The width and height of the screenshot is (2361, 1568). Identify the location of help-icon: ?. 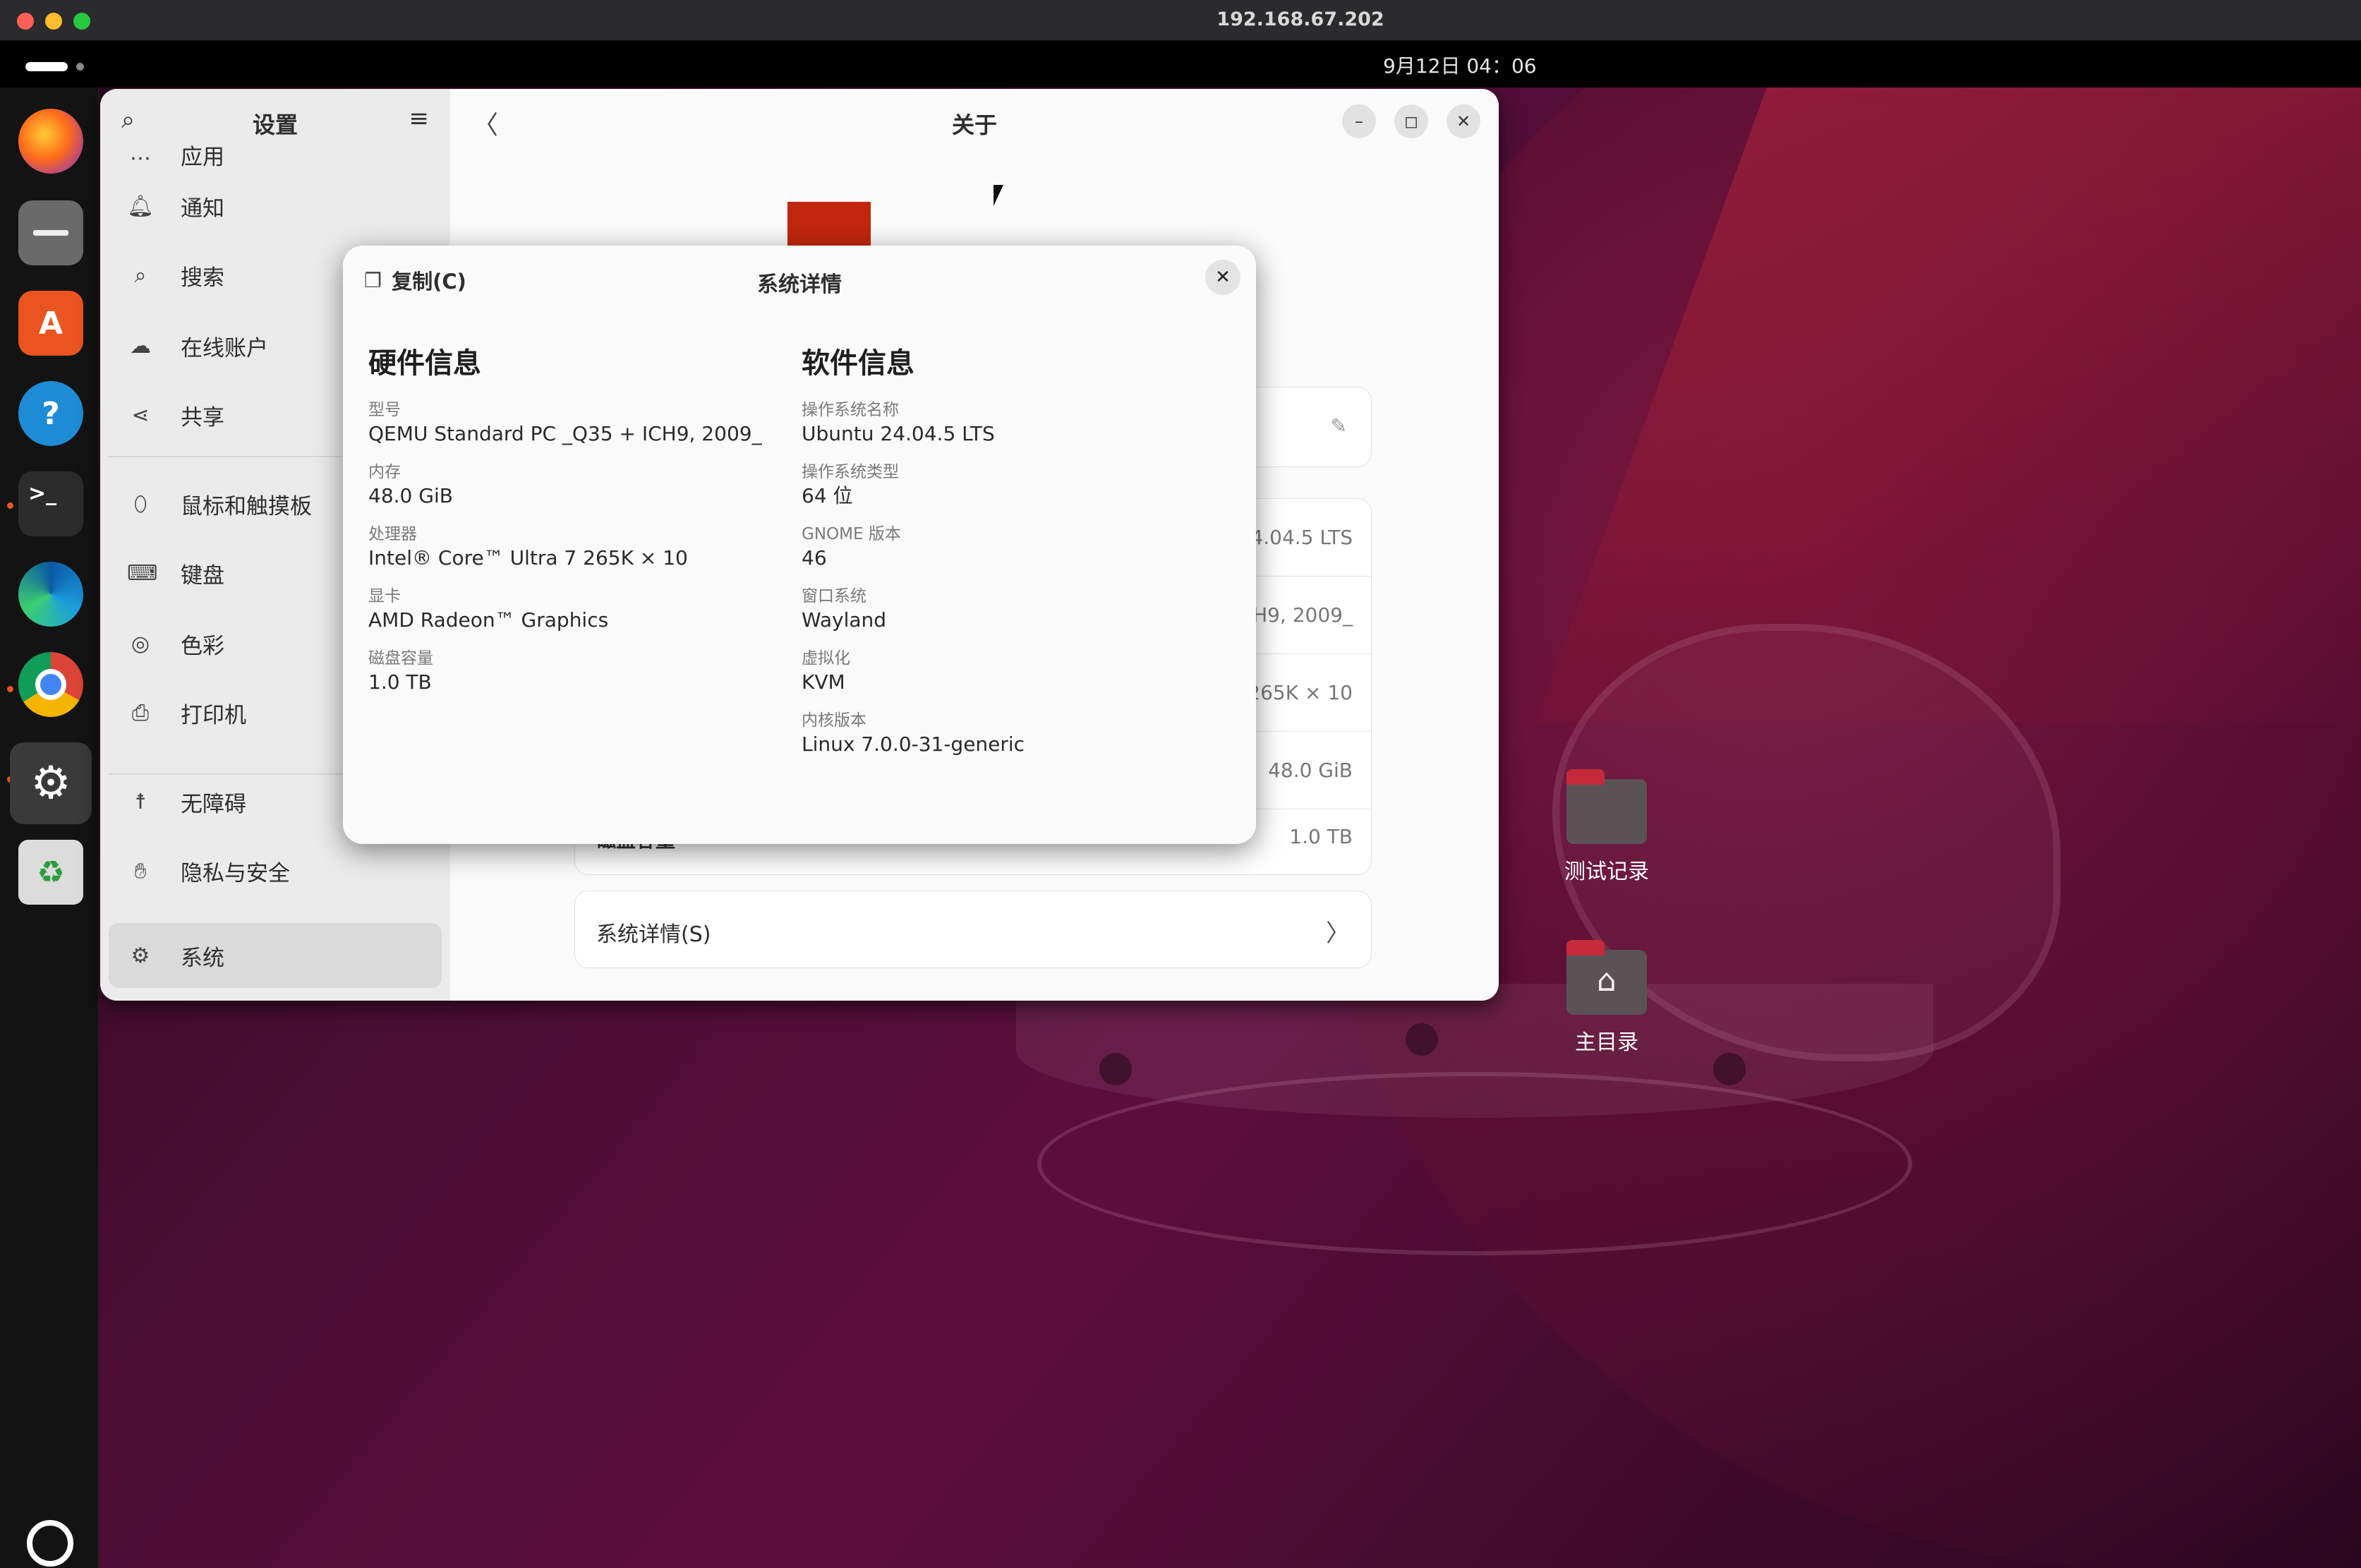
(50, 413).